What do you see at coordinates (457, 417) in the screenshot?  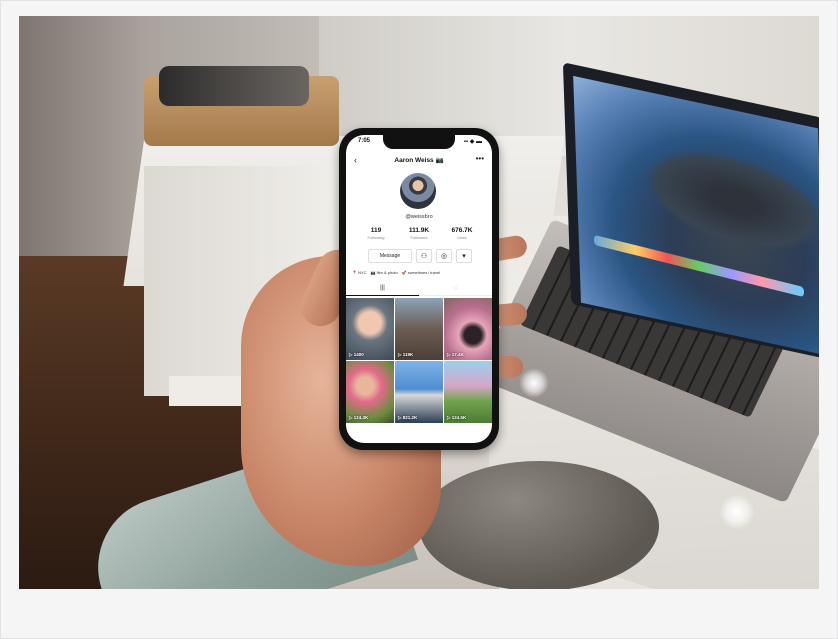 I see `view-count: ▷ 124.5K` at bounding box center [457, 417].